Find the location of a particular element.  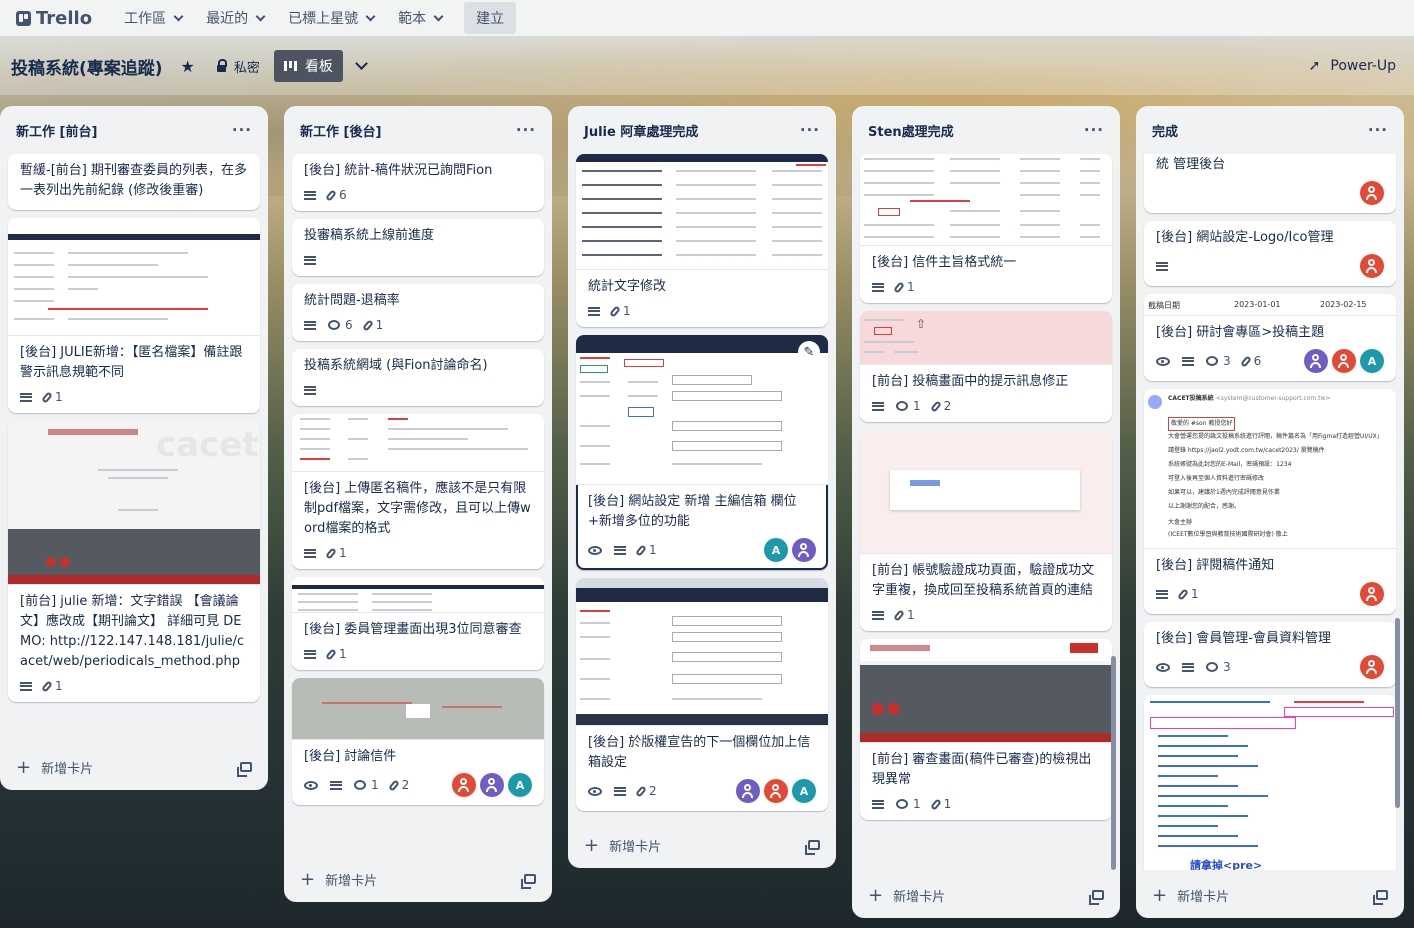

card: 投審稿系統上線前進度 is located at coordinates (418, 247).